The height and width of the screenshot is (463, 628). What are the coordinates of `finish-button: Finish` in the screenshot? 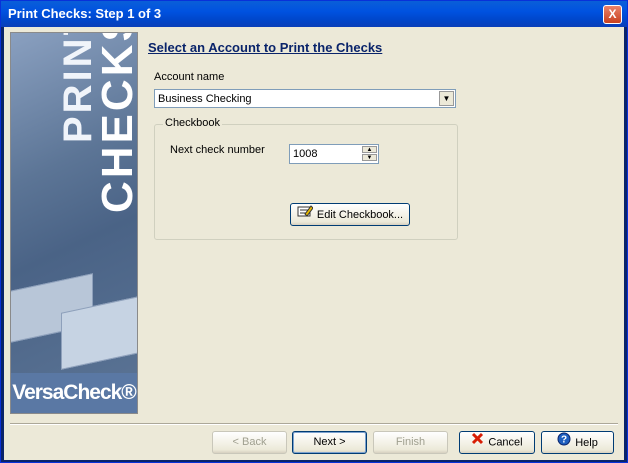 It's located at (410, 442).